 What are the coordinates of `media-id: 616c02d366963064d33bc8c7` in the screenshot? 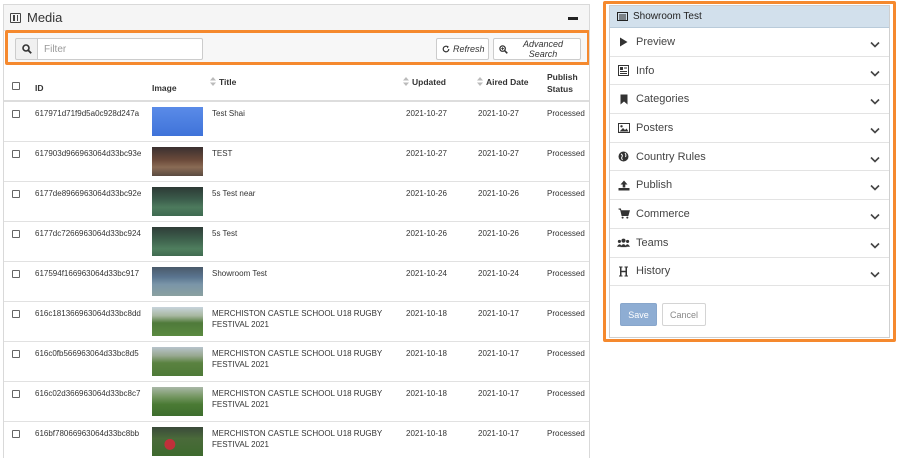 It's located at (88, 393).